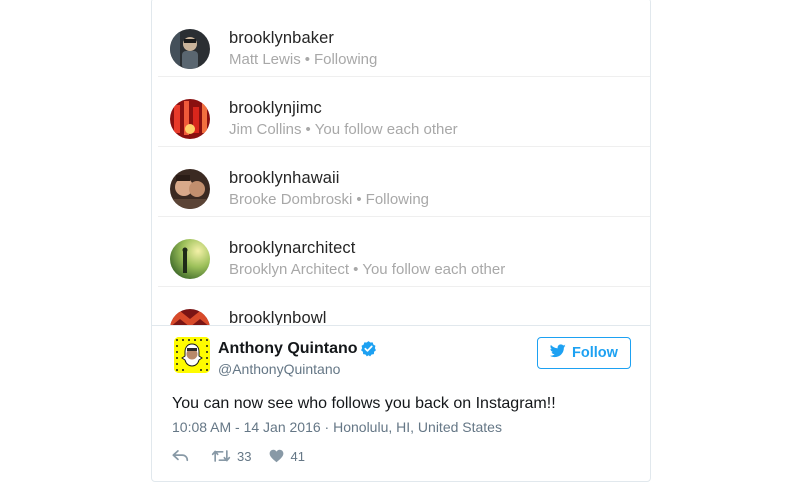 The image size is (800, 500). I want to click on follow-label: Follow, so click(595, 353).